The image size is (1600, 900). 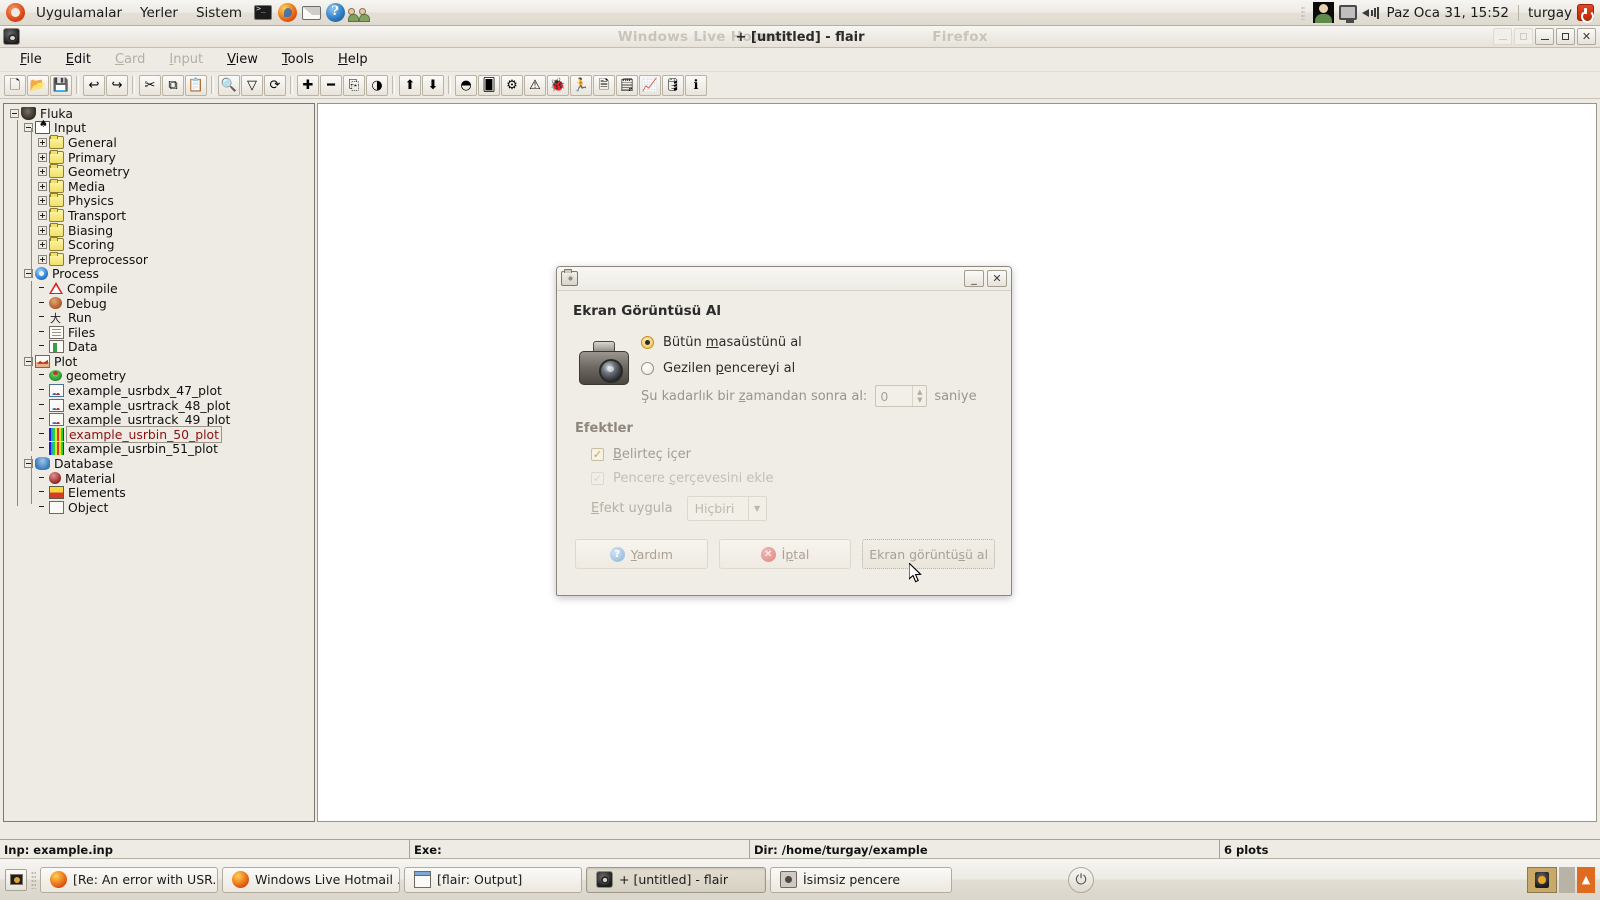 What do you see at coordinates (159, 157) in the screenshot?
I see `tree-item-primary: Primary` at bounding box center [159, 157].